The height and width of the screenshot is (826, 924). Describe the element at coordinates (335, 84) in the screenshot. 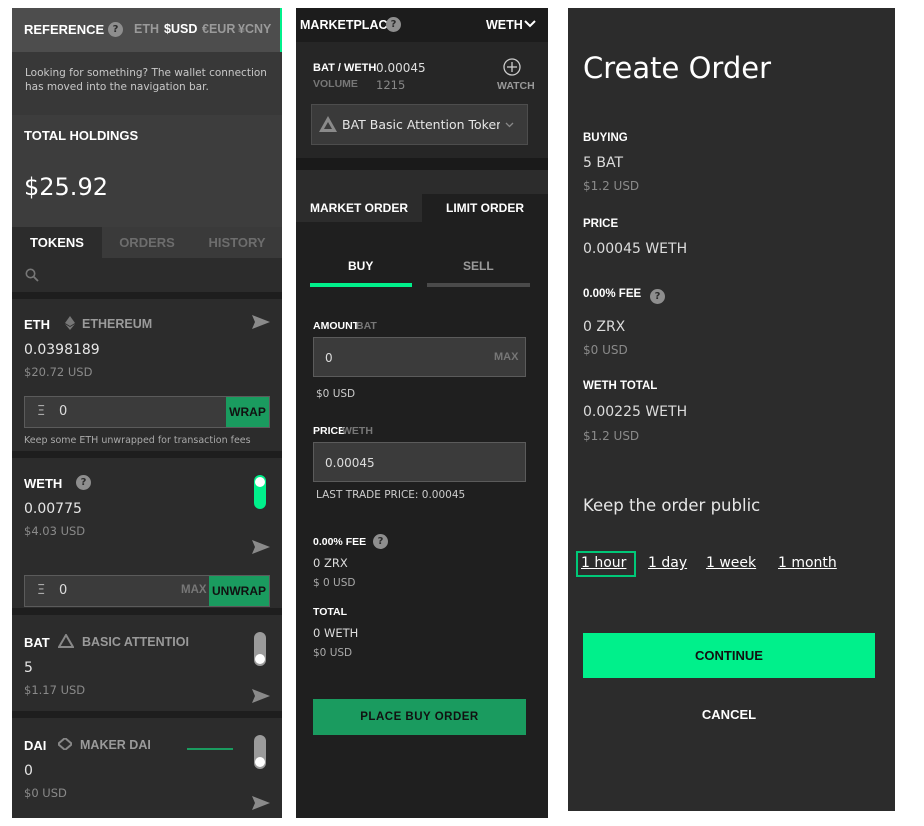

I see `volume-label: VOLUME` at that location.